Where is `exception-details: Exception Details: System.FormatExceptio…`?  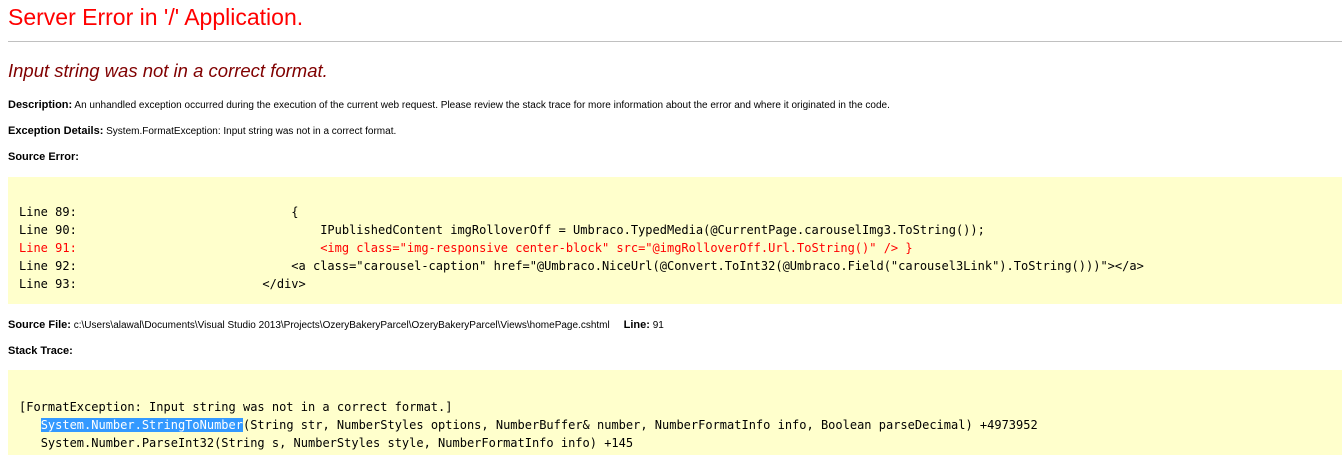
exception-details: Exception Details: System.FormatExceptio… is located at coordinates (202, 131).